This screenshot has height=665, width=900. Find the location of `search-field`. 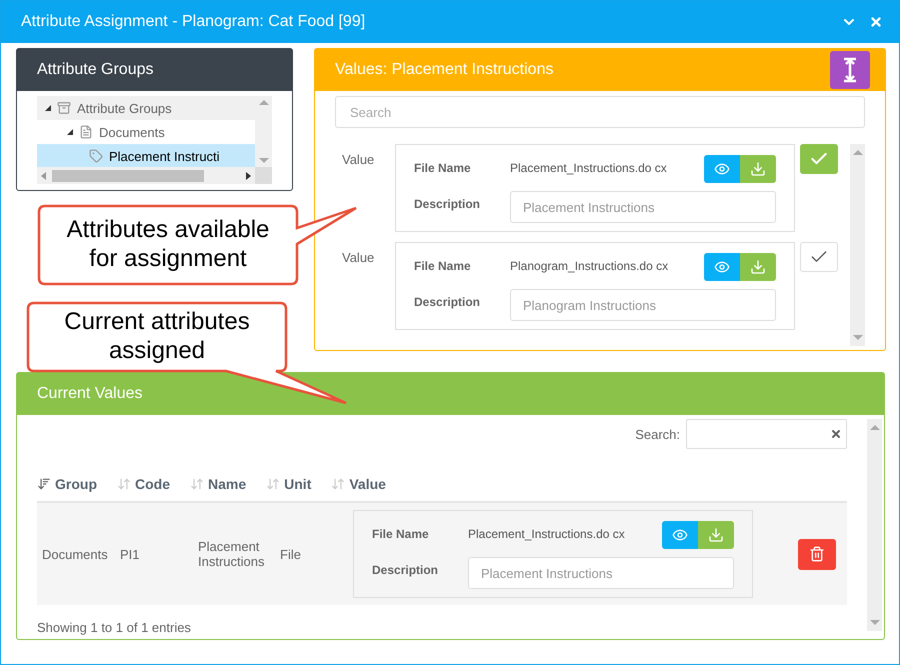

search-field is located at coordinates (766, 434).